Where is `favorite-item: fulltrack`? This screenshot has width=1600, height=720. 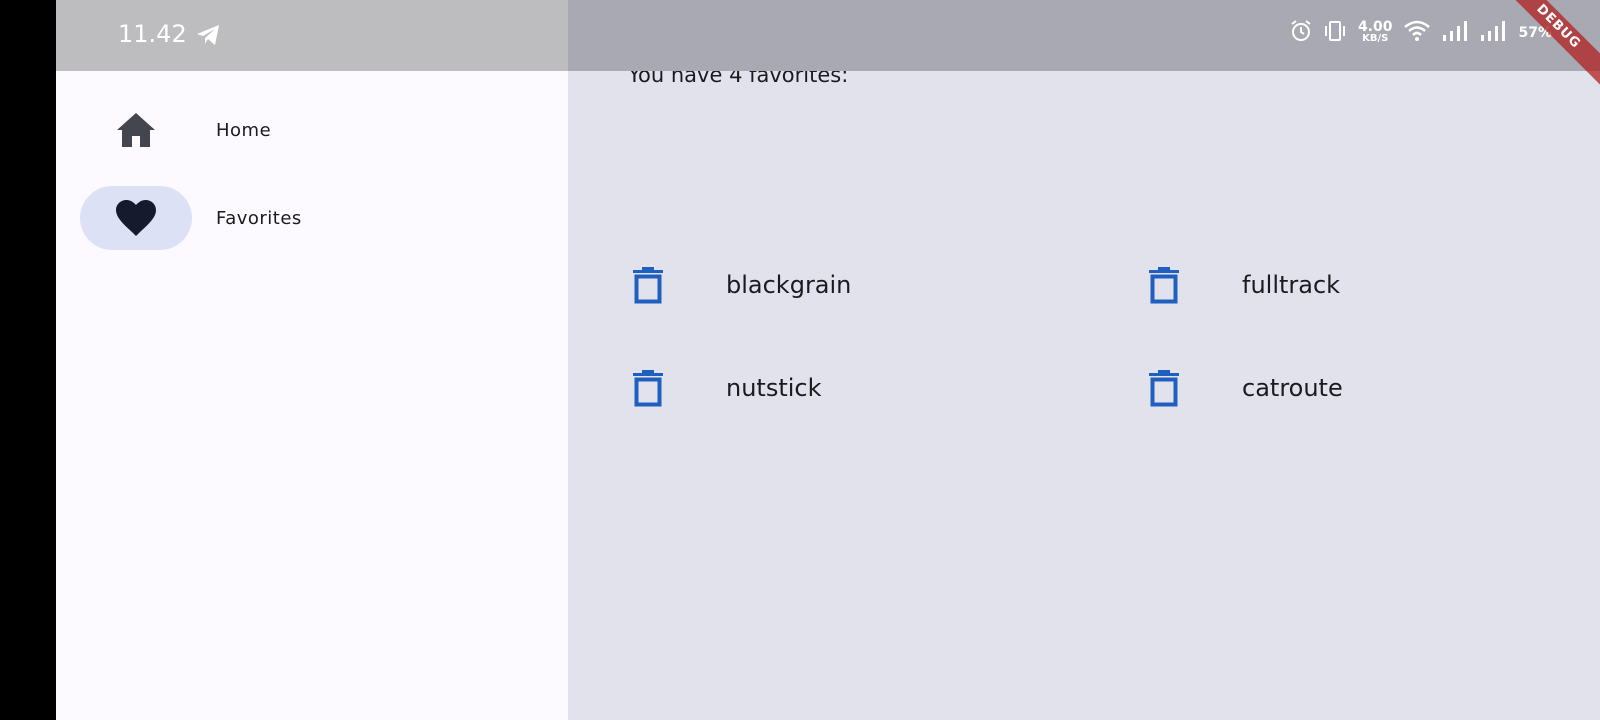
favorite-item: fulltrack is located at coordinates (1372, 295).